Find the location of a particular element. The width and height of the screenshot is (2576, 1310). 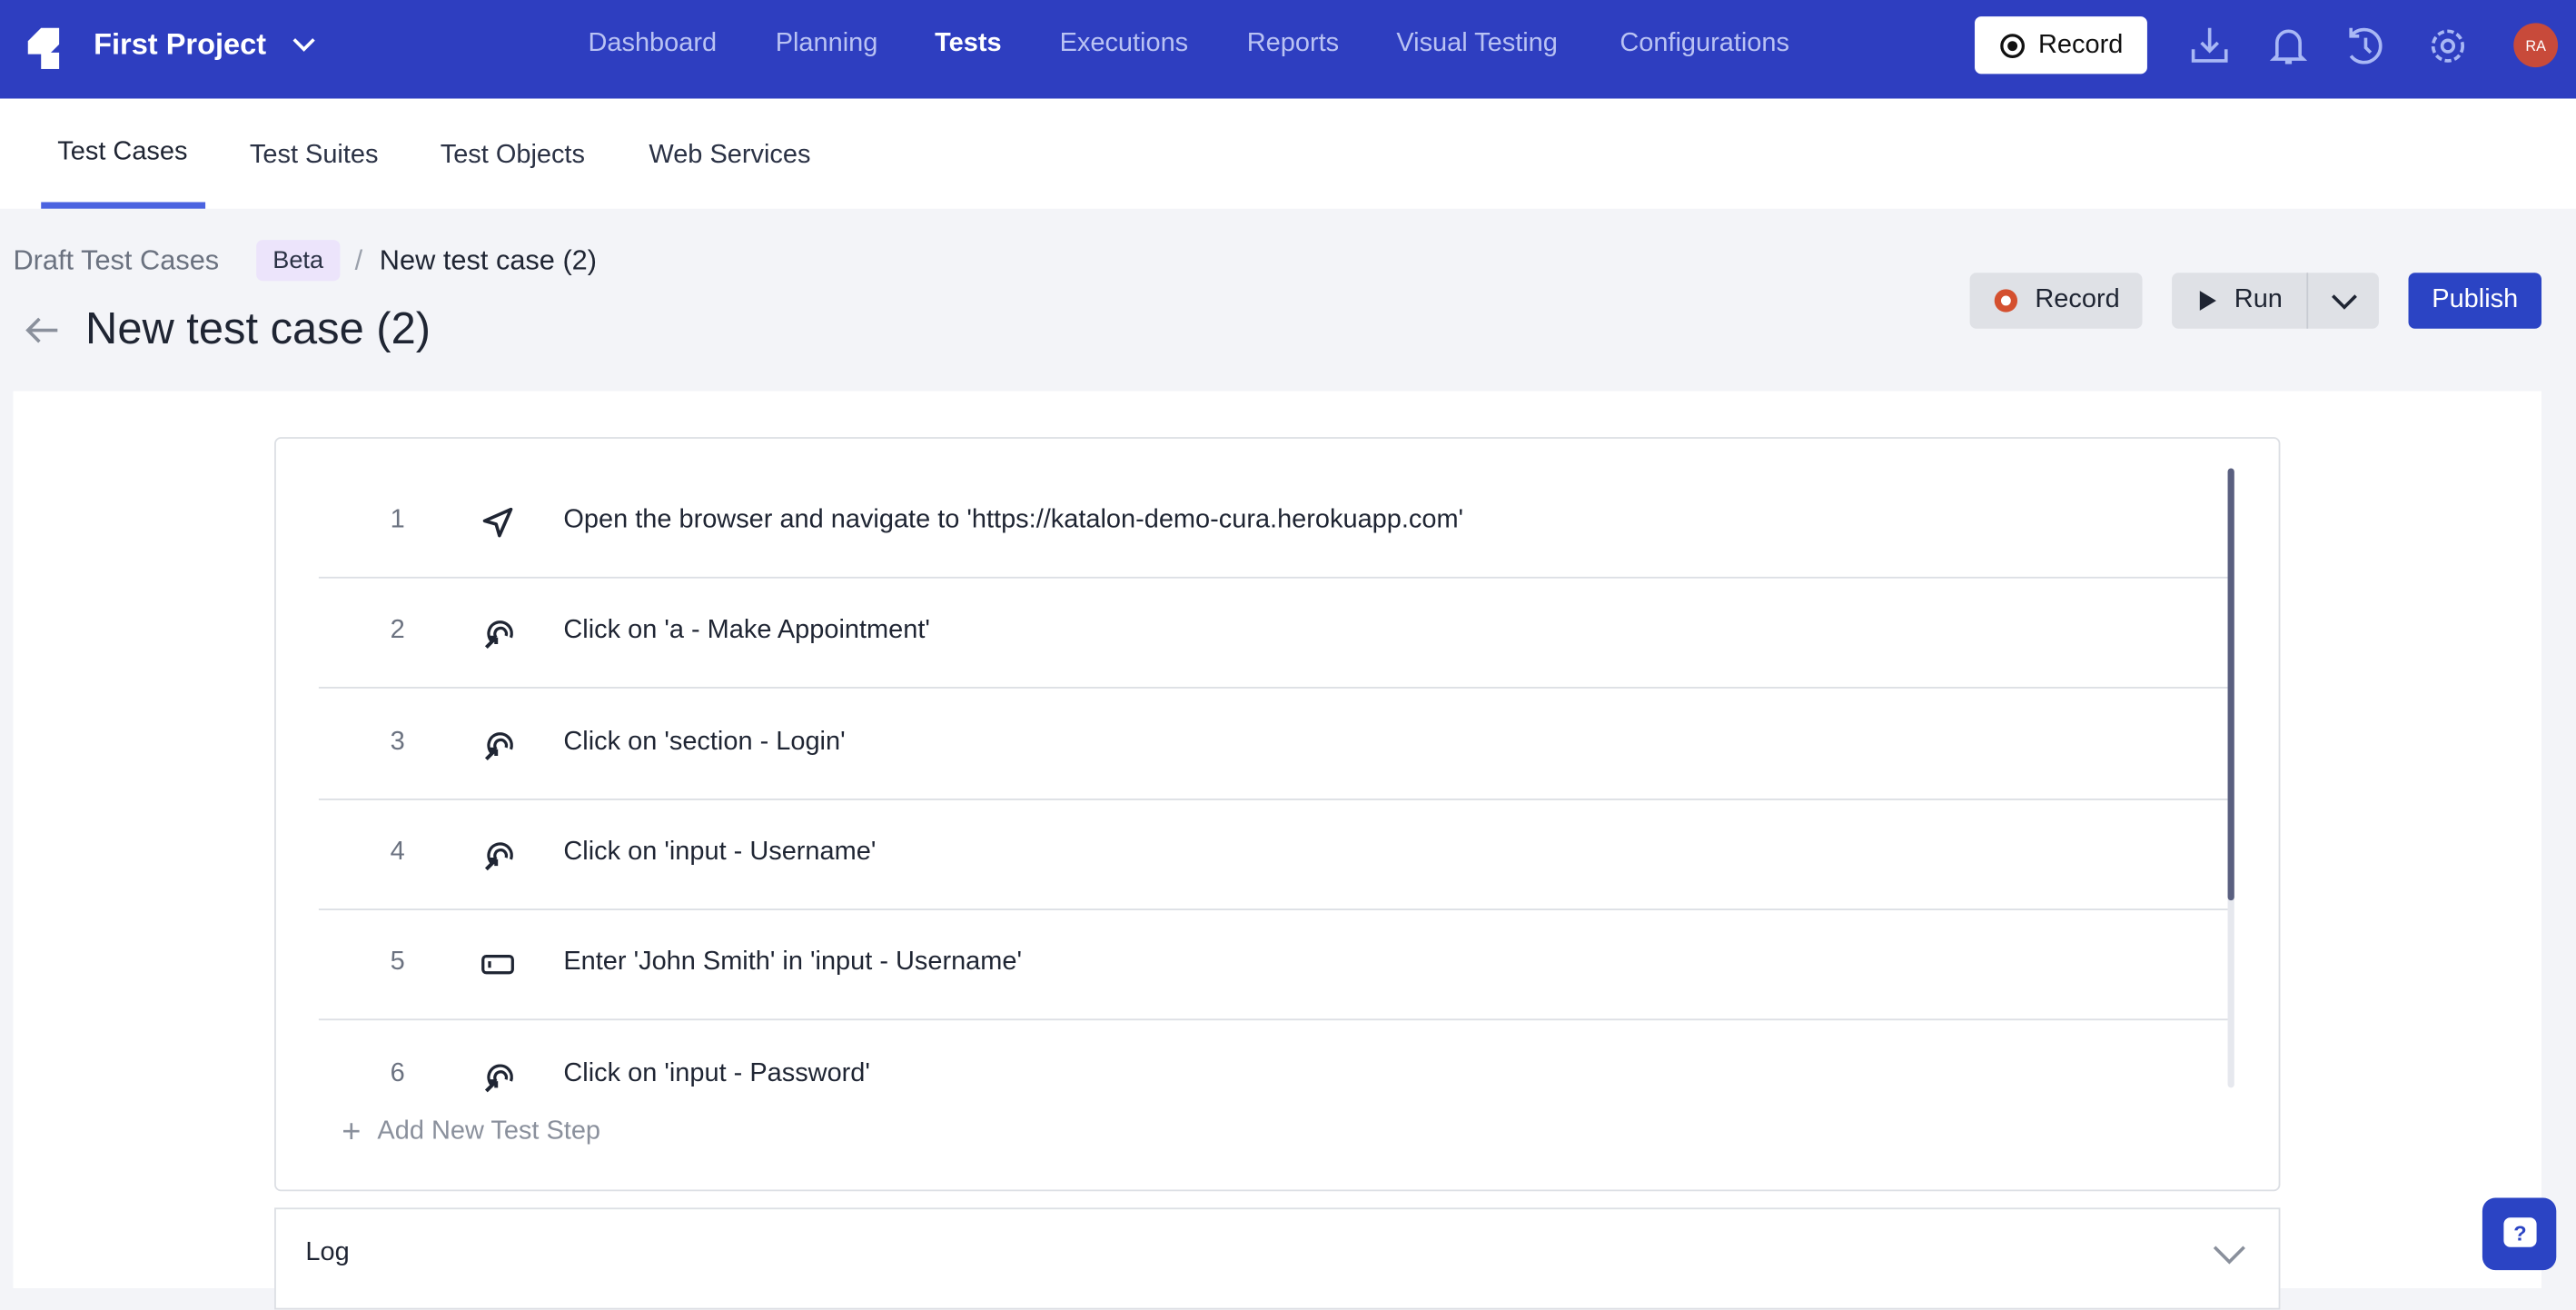

beta-badge: Beta is located at coordinates (298, 261).